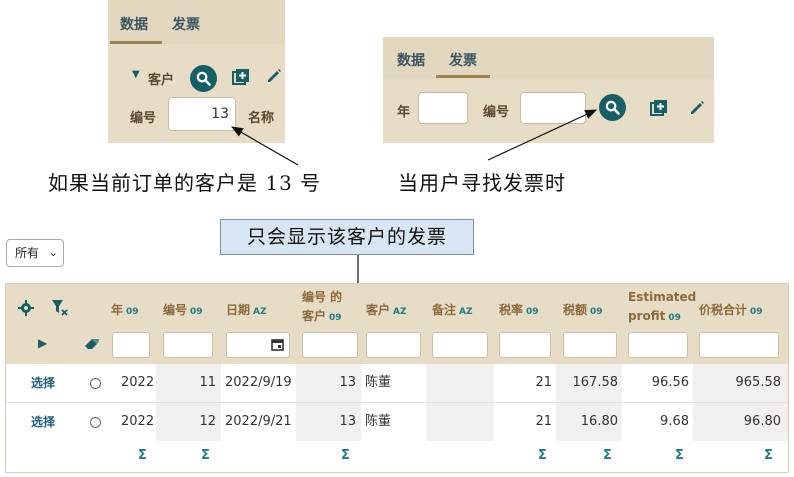  Describe the element at coordinates (542, 135) in the screenshot. I see `arrow-to-invoice-search` at that location.